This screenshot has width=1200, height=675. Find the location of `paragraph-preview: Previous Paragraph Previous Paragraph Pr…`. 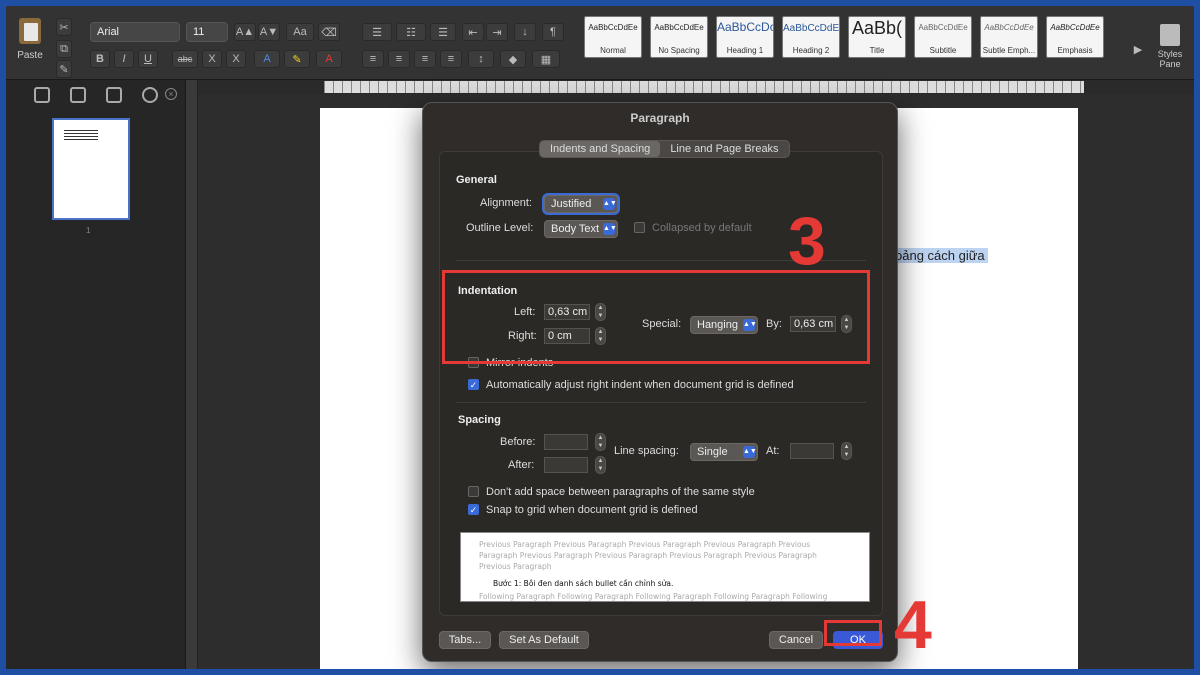

paragraph-preview: Previous Paragraph Previous Paragraph Pr… is located at coordinates (665, 567).